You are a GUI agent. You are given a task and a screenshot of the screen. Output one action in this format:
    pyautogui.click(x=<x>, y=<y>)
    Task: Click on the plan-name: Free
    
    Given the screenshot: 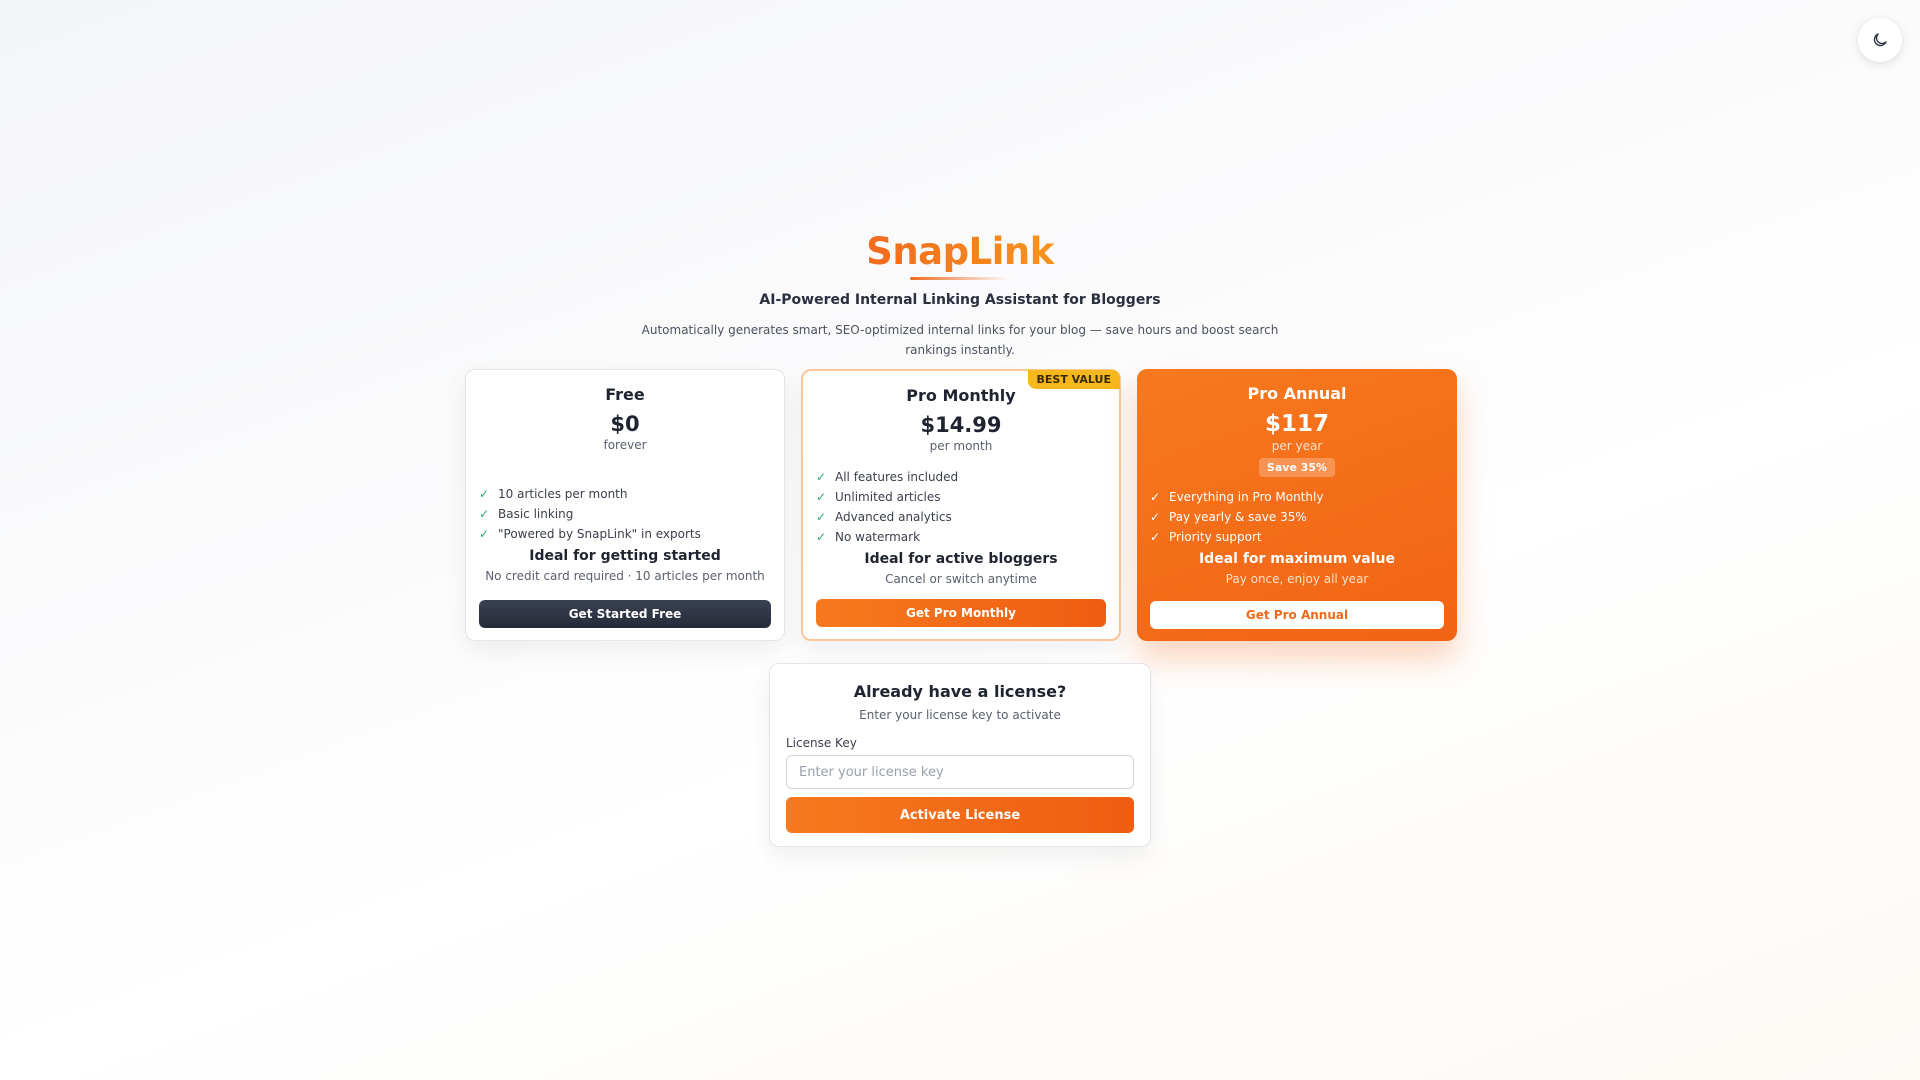 What is the action you would take?
    pyautogui.click(x=625, y=394)
    